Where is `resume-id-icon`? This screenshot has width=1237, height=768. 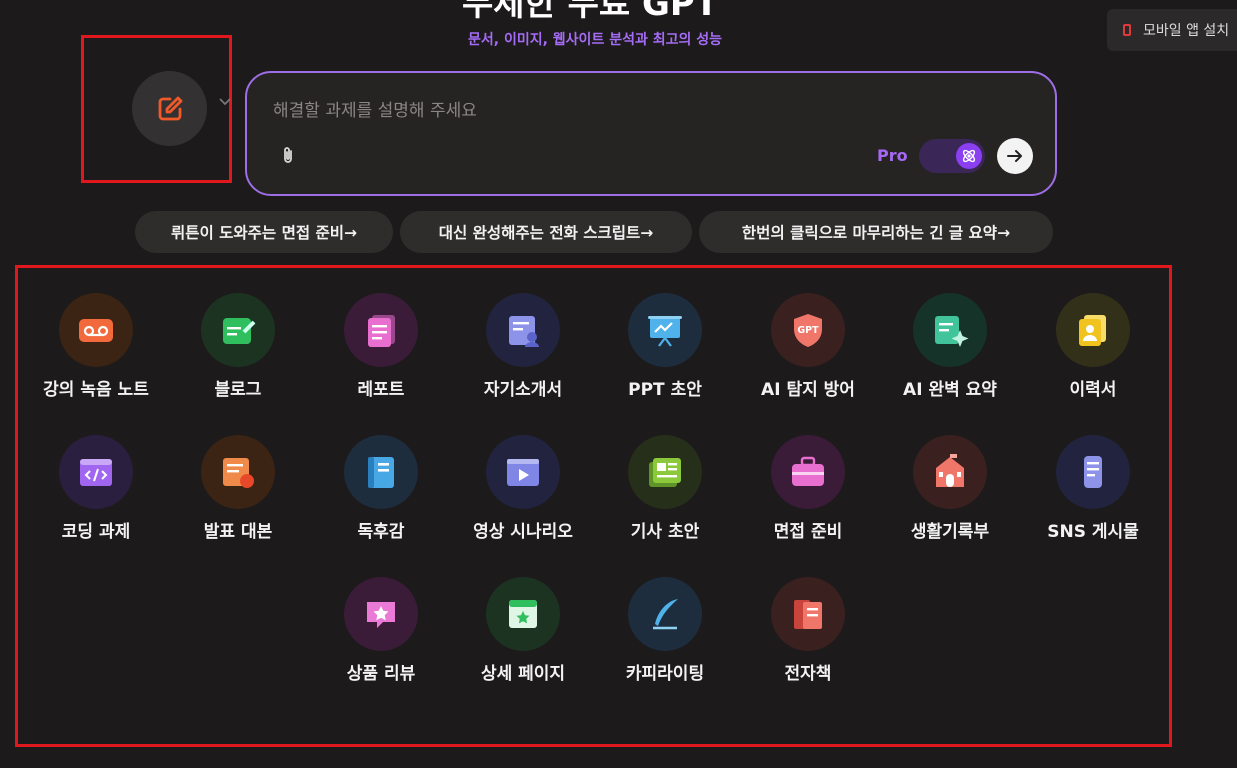
resume-id-icon is located at coordinates (1093, 330).